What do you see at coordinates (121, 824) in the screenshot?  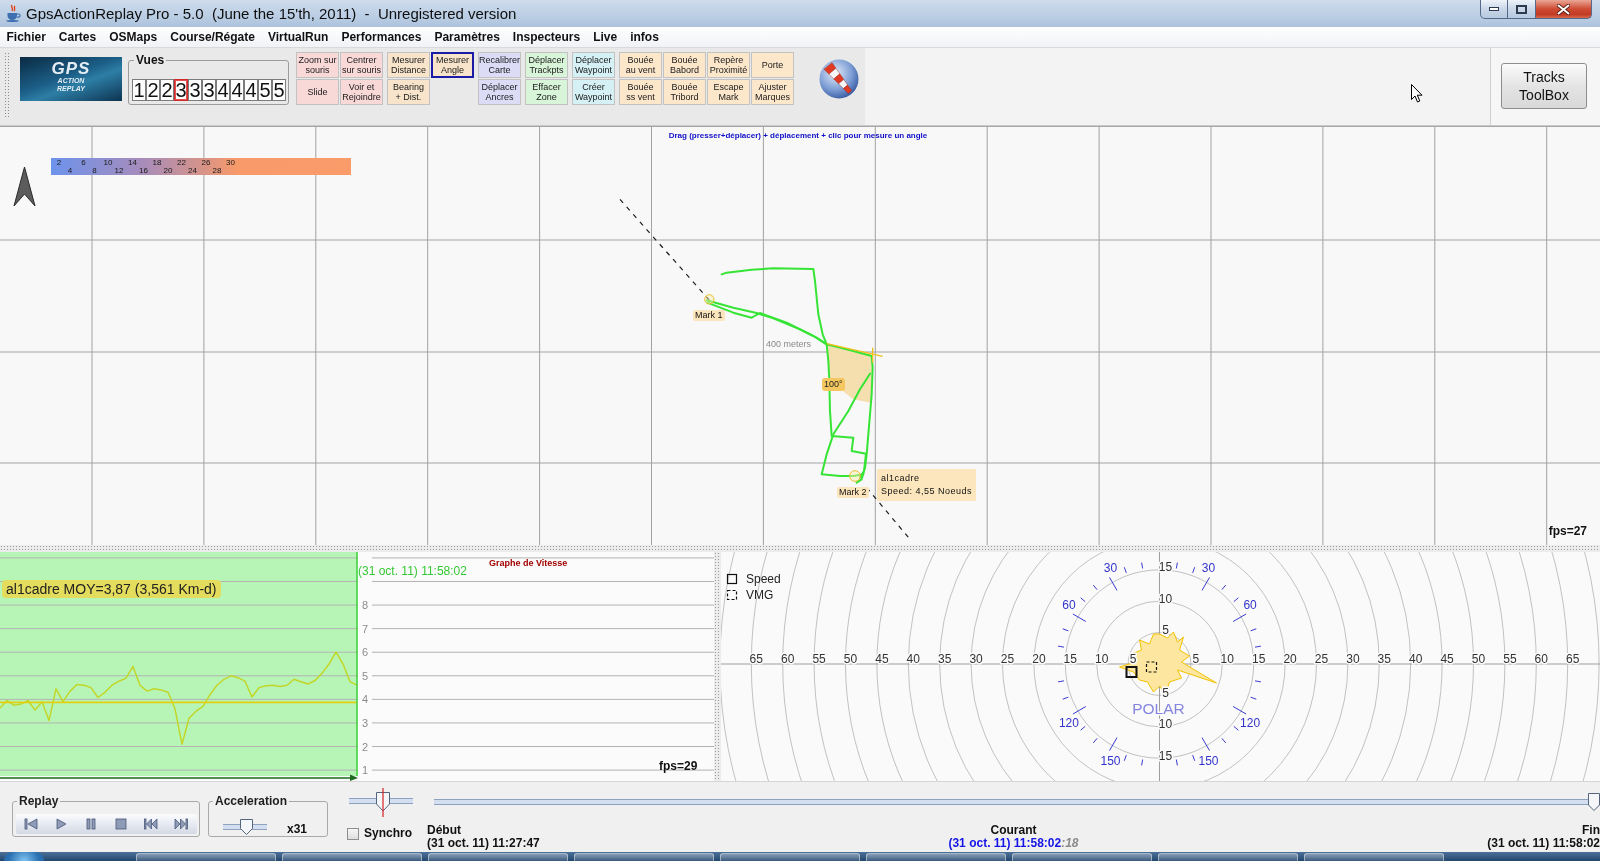 I see `stop-icon` at bounding box center [121, 824].